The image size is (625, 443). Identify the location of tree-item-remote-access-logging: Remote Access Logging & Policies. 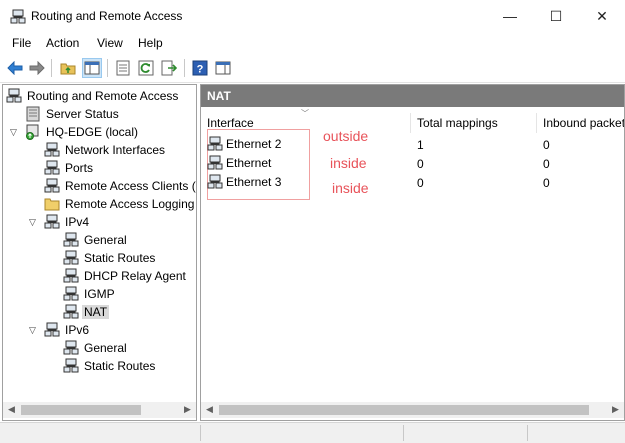
(120, 204).